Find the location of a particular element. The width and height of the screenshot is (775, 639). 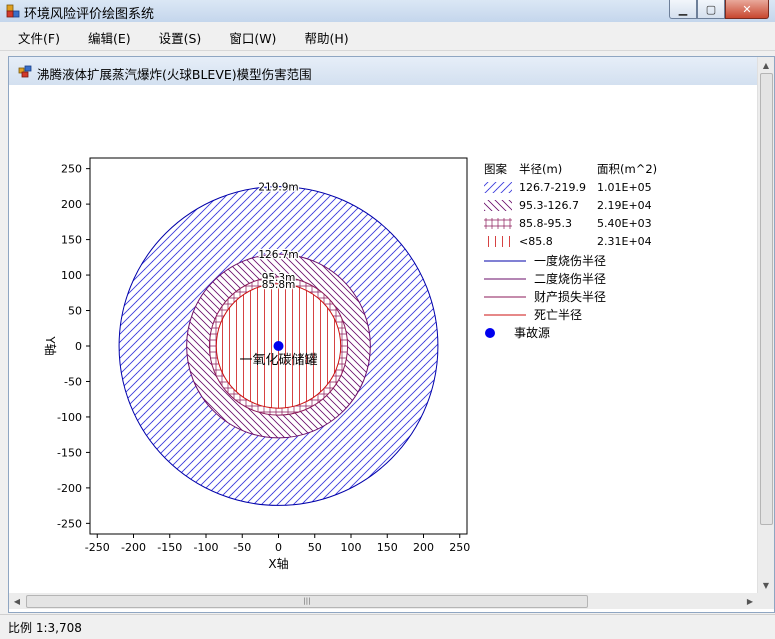

x-tick-label: 50 is located at coordinates (315, 547).